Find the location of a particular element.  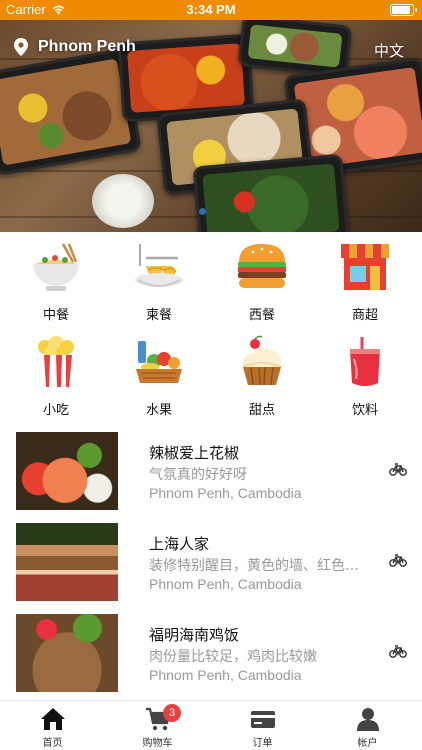

category-label: 小吃 is located at coordinates (55, 410).